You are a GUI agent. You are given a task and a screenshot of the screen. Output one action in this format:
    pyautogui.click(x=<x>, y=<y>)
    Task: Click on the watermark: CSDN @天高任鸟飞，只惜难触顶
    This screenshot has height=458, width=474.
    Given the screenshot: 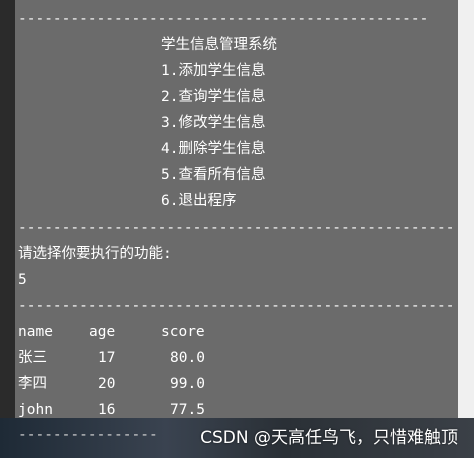 What is the action you would take?
    pyautogui.click(x=329, y=438)
    